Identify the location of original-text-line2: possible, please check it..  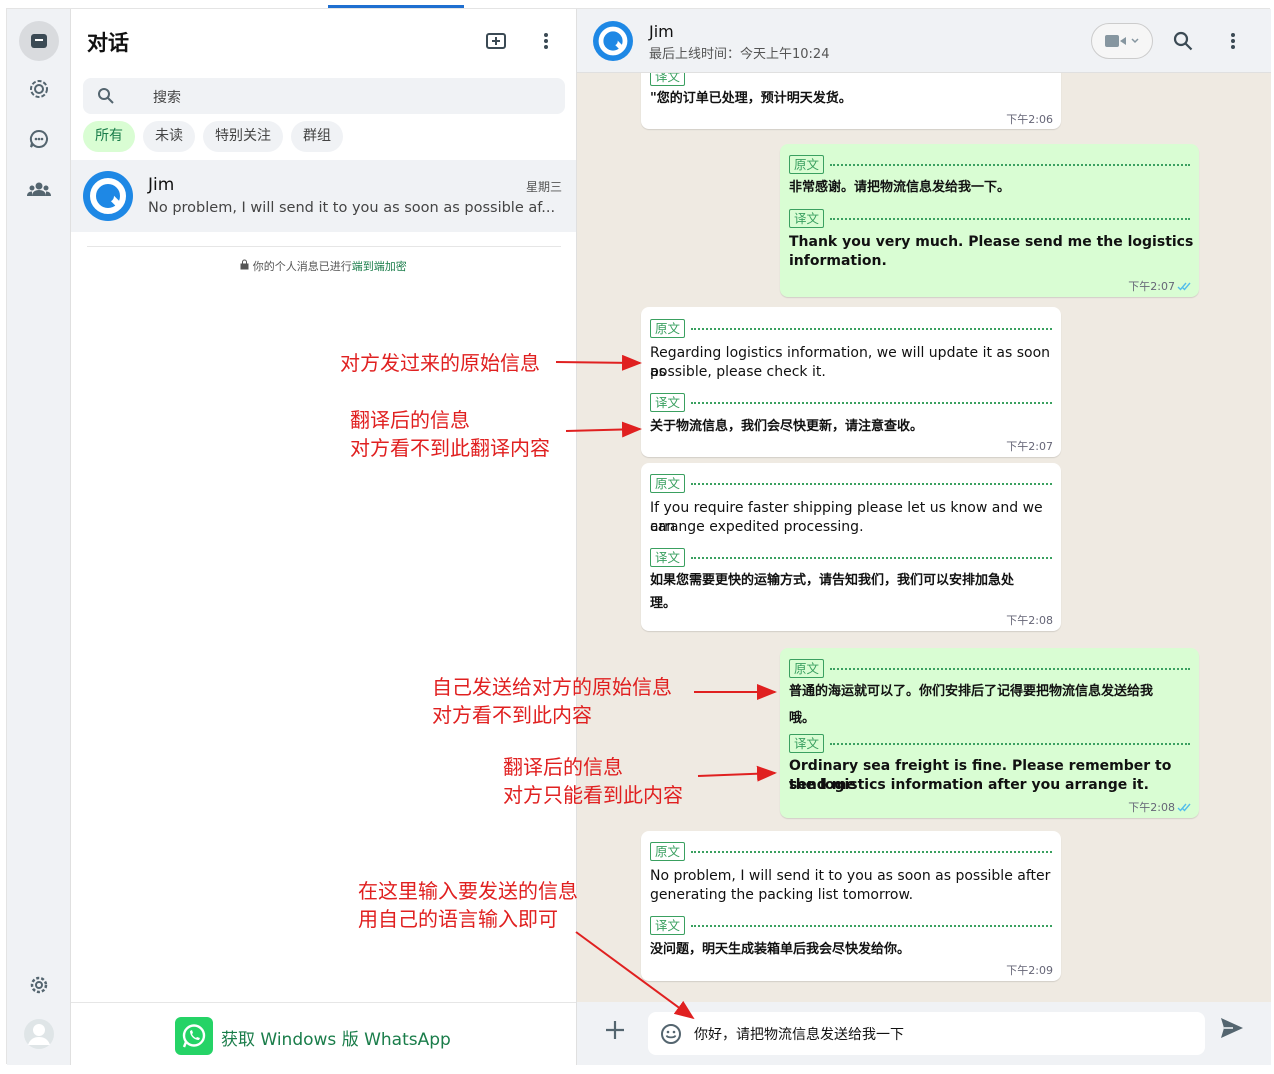
(738, 372).